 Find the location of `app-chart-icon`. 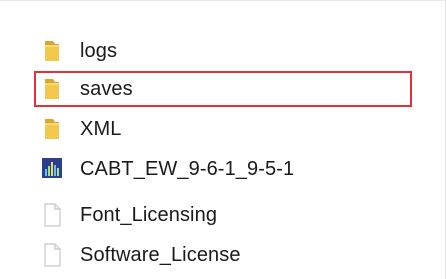

app-chart-icon is located at coordinates (52, 168).